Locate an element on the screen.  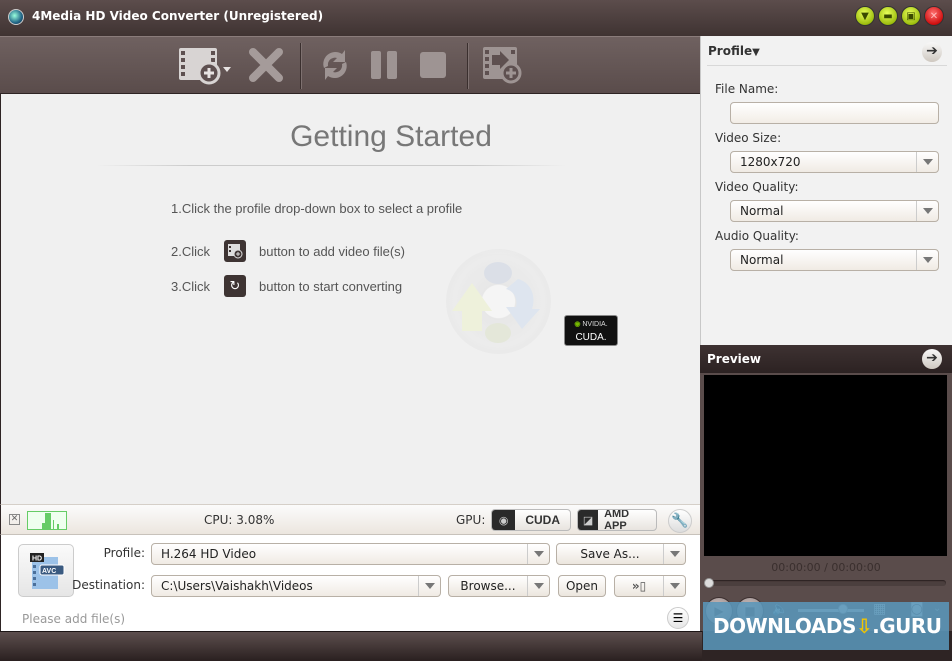
main-toolbar is located at coordinates (350, 65).